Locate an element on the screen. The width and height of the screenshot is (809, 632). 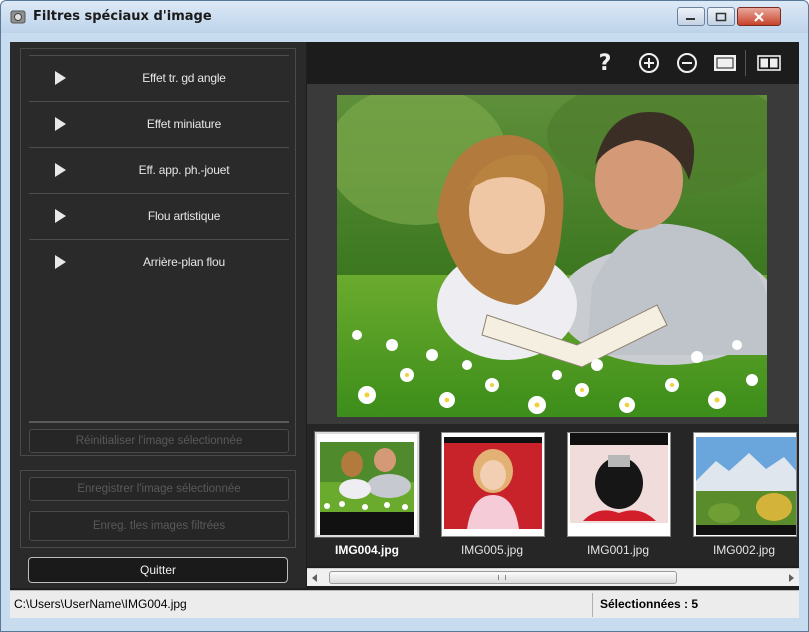
filter-item-blur-background: Arrière-plan flou is located at coordinates (159, 261).